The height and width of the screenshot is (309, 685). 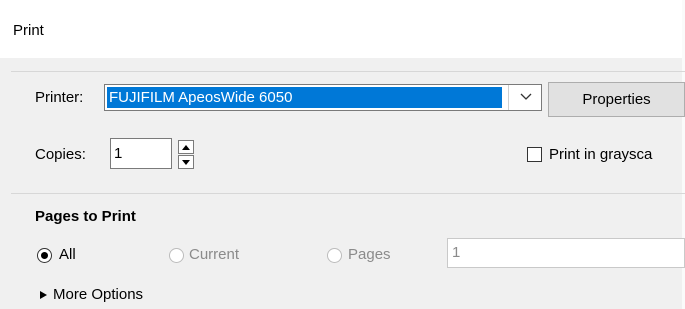 What do you see at coordinates (59, 97) in the screenshot?
I see `printer-label: Printer:` at bounding box center [59, 97].